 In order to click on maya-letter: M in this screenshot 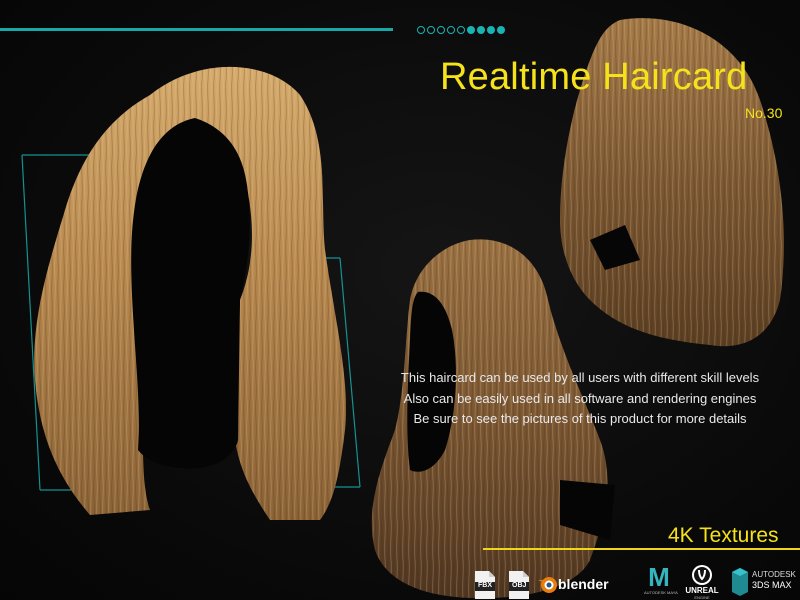, I will do `click(659, 577)`.